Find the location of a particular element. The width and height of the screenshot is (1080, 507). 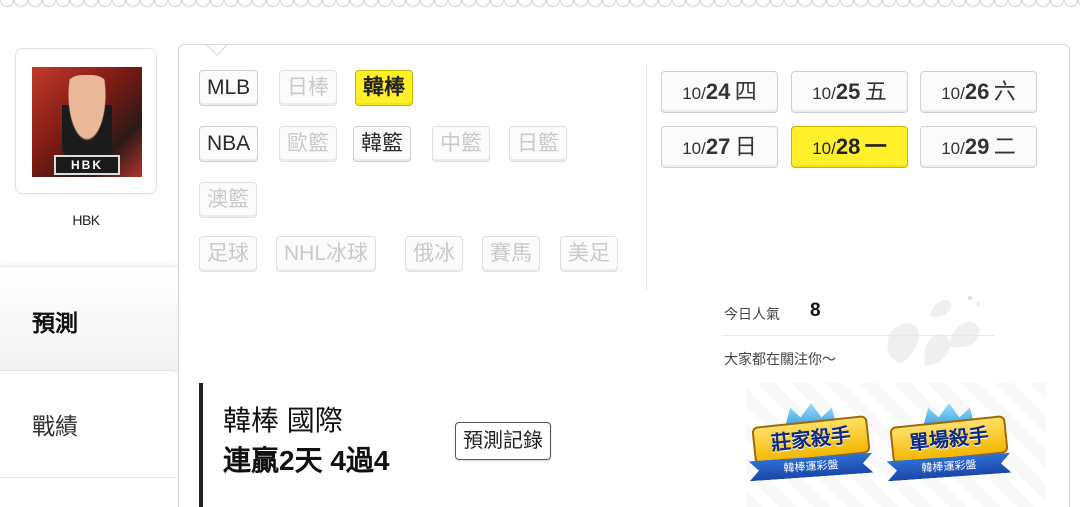

date-day: 25 is located at coordinates (848, 91).